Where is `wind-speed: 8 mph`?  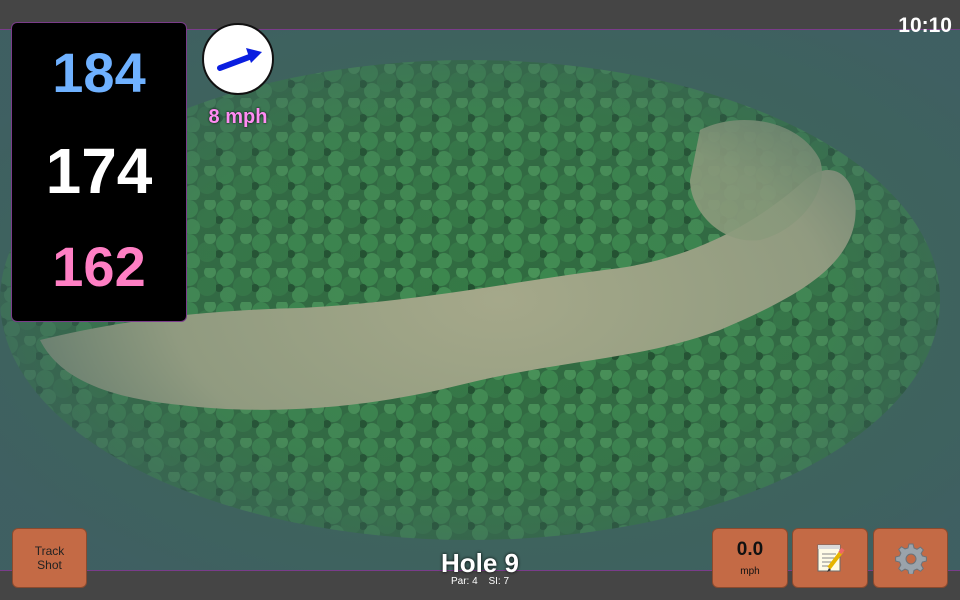
wind-speed: 8 mph is located at coordinates (238, 117).